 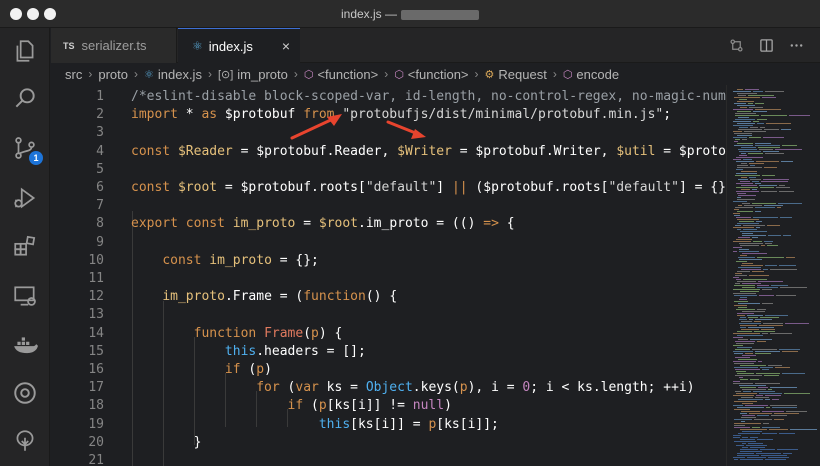 What do you see at coordinates (197, 46) in the screenshot?
I see `react-file-icon: ⚛` at bounding box center [197, 46].